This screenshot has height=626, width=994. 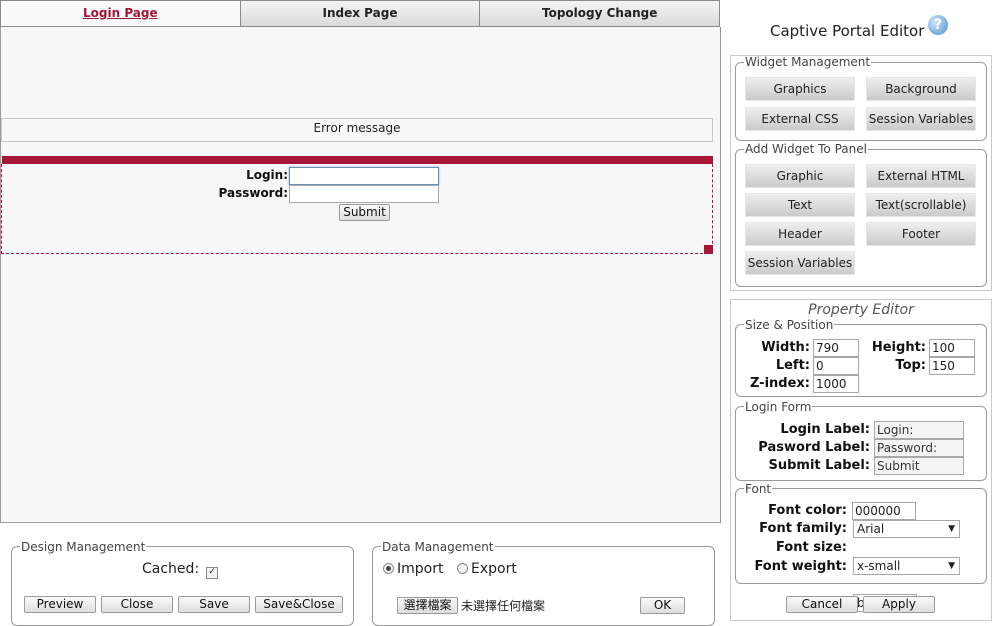 I want to click on font-size-select: x-small ▼, so click(x=906, y=566).